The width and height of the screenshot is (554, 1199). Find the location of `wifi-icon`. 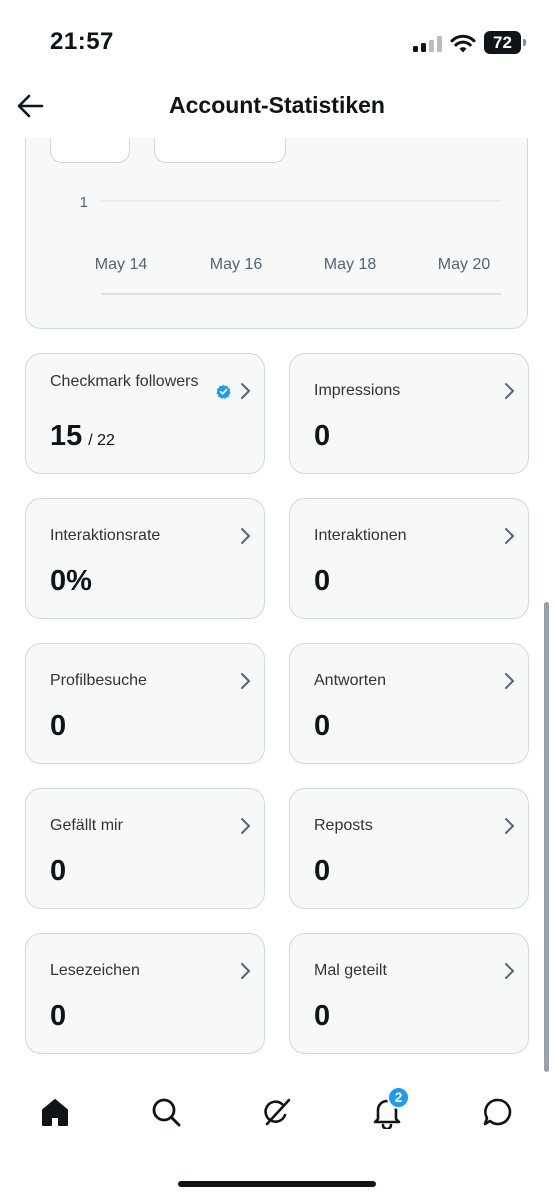

wifi-icon is located at coordinates (463, 43).